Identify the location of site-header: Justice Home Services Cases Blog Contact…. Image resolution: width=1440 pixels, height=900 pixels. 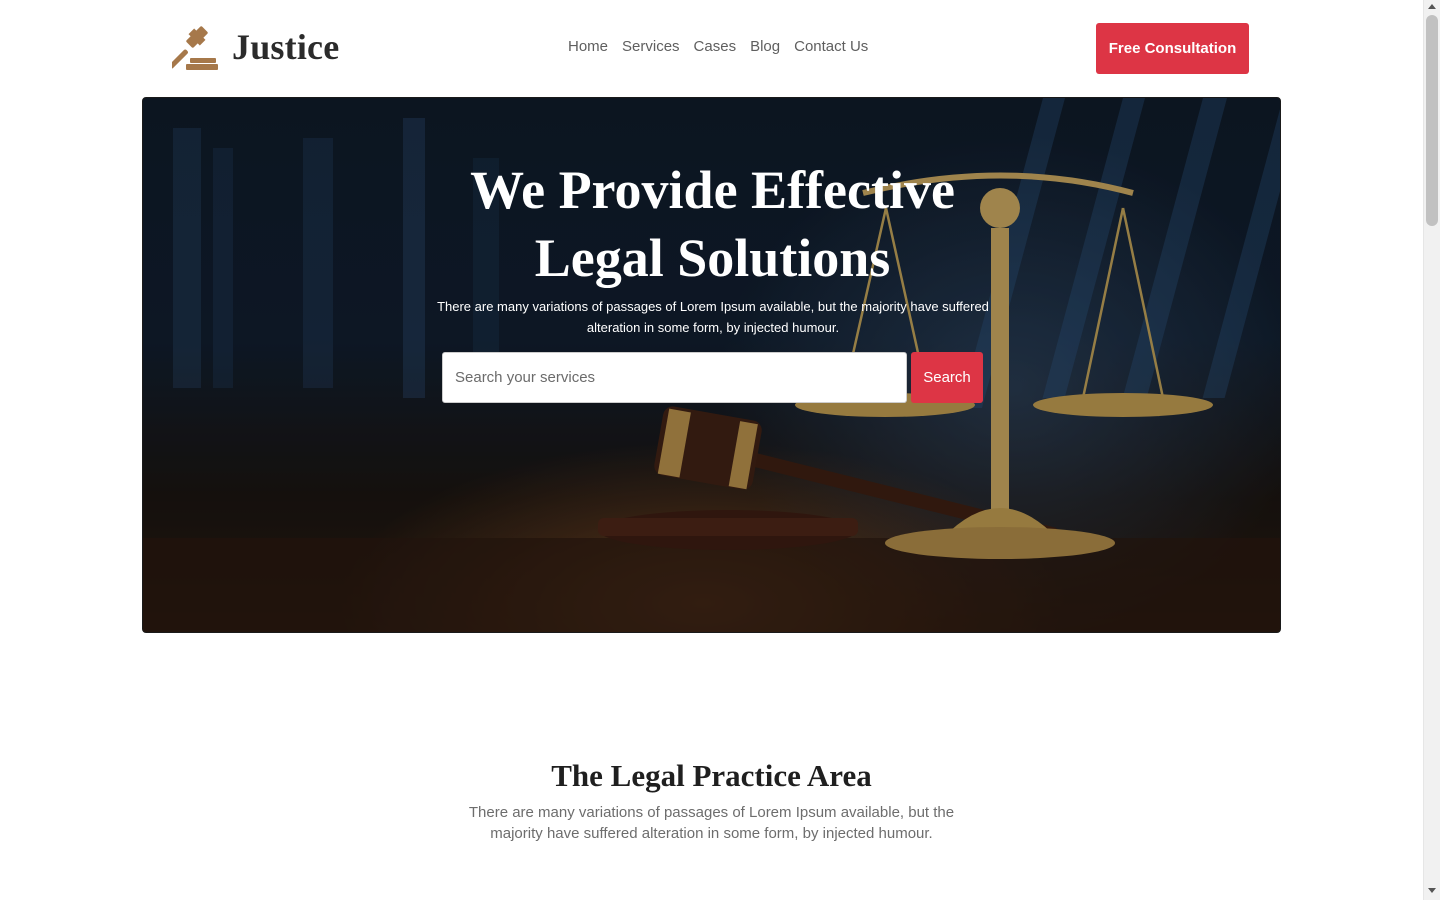
(711, 48).